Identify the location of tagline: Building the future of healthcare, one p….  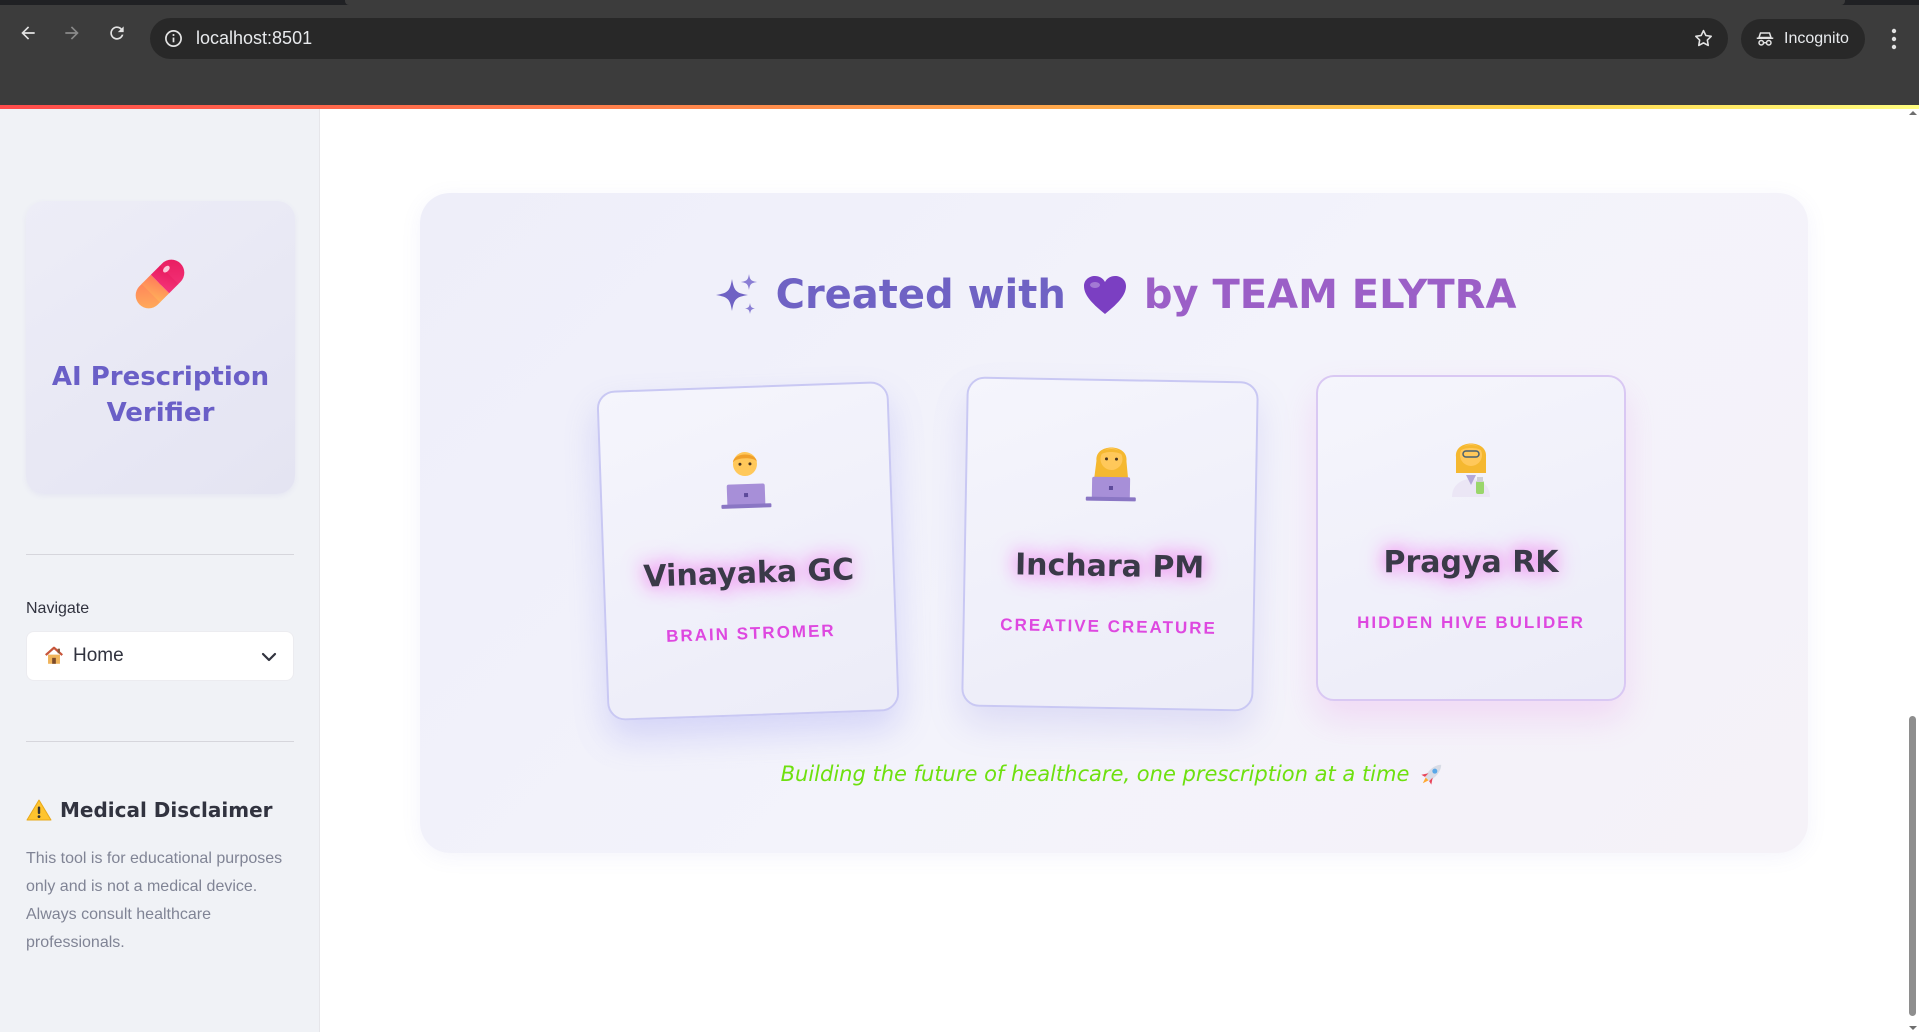
(1114, 774).